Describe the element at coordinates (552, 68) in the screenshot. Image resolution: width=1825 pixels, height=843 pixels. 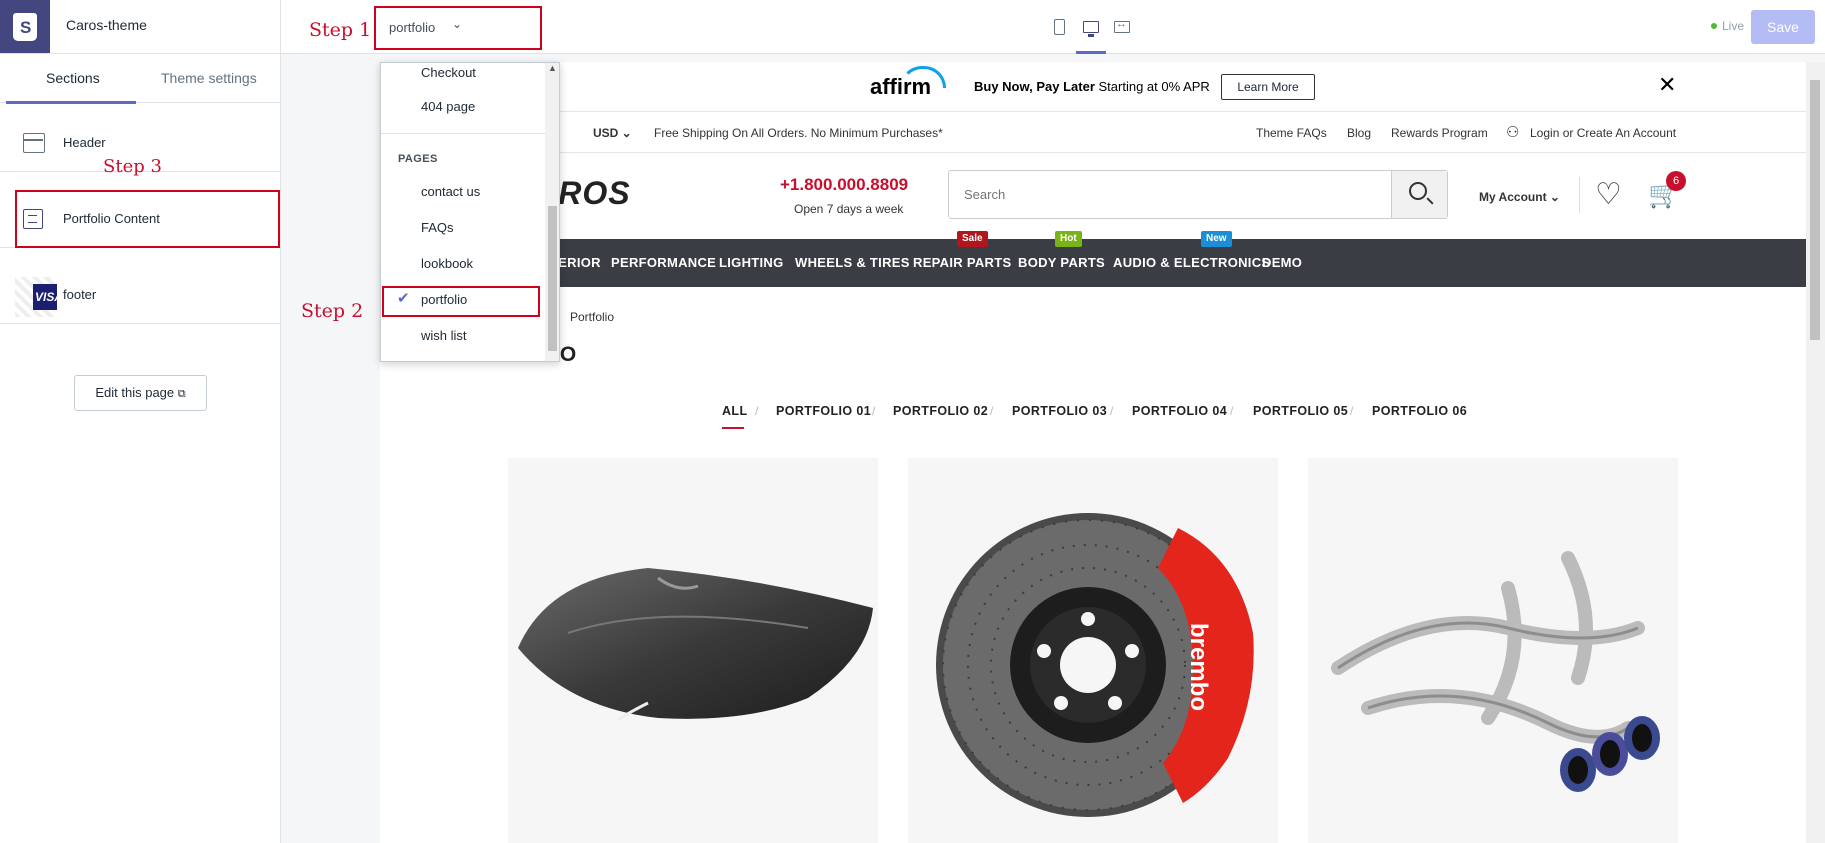
I see `scroll-up-arrow-icon: ▲` at that location.